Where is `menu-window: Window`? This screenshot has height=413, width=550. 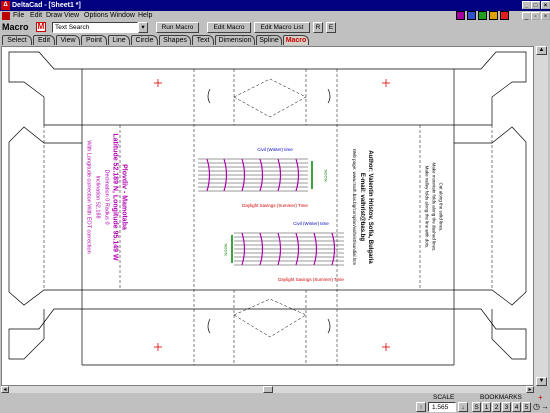
menu-window: Window is located at coordinates (122, 16).